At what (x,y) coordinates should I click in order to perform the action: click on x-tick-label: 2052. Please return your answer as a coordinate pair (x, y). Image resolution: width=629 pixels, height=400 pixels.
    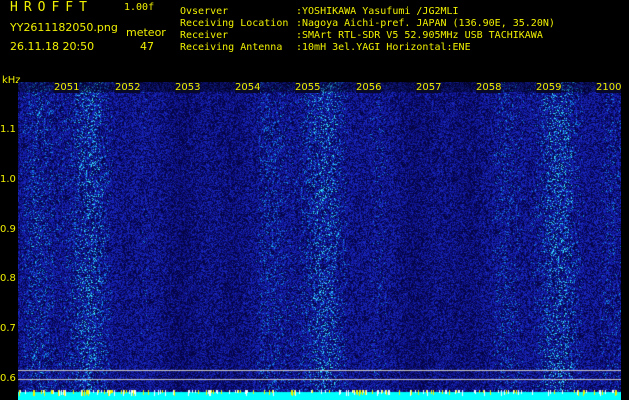
    Looking at the image, I should click on (128, 87).